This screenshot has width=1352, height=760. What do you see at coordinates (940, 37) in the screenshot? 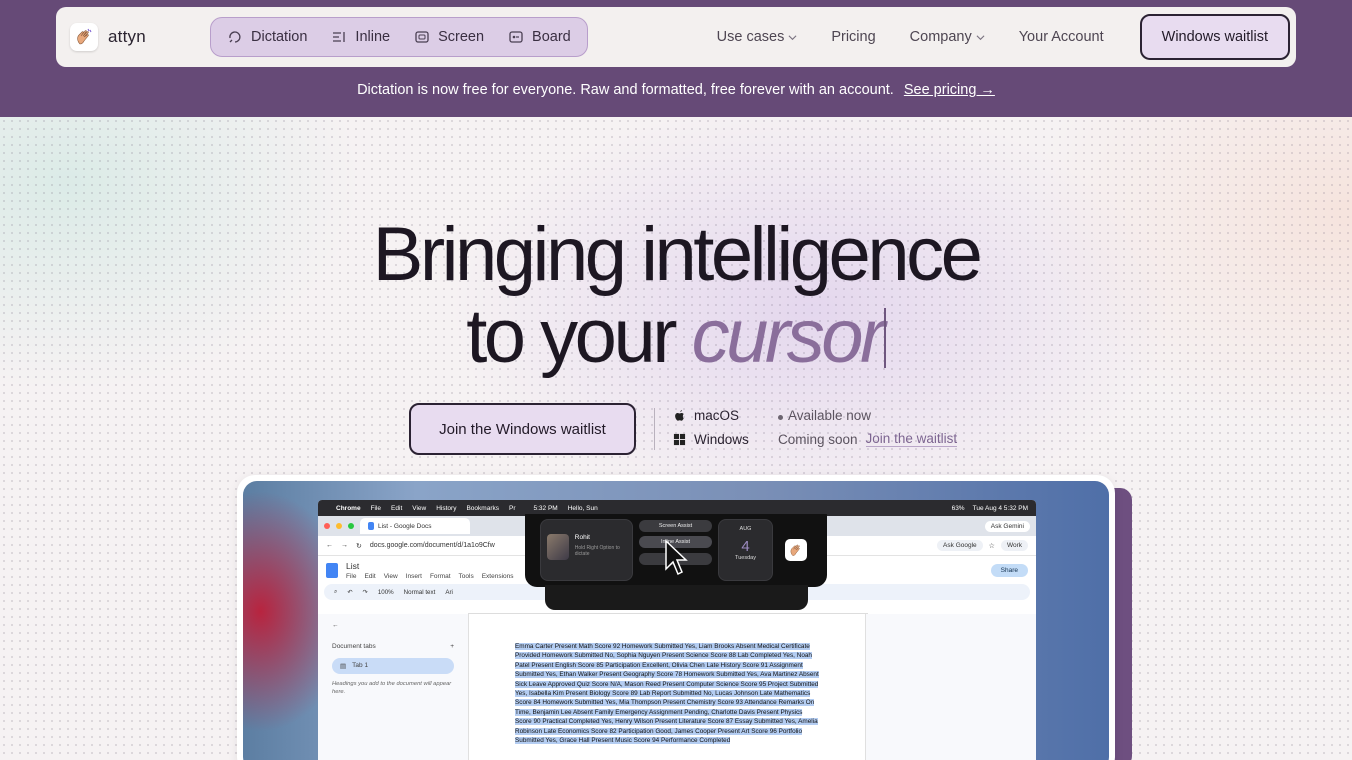
I see `nav-company-label: Company` at bounding box center [940, 37].